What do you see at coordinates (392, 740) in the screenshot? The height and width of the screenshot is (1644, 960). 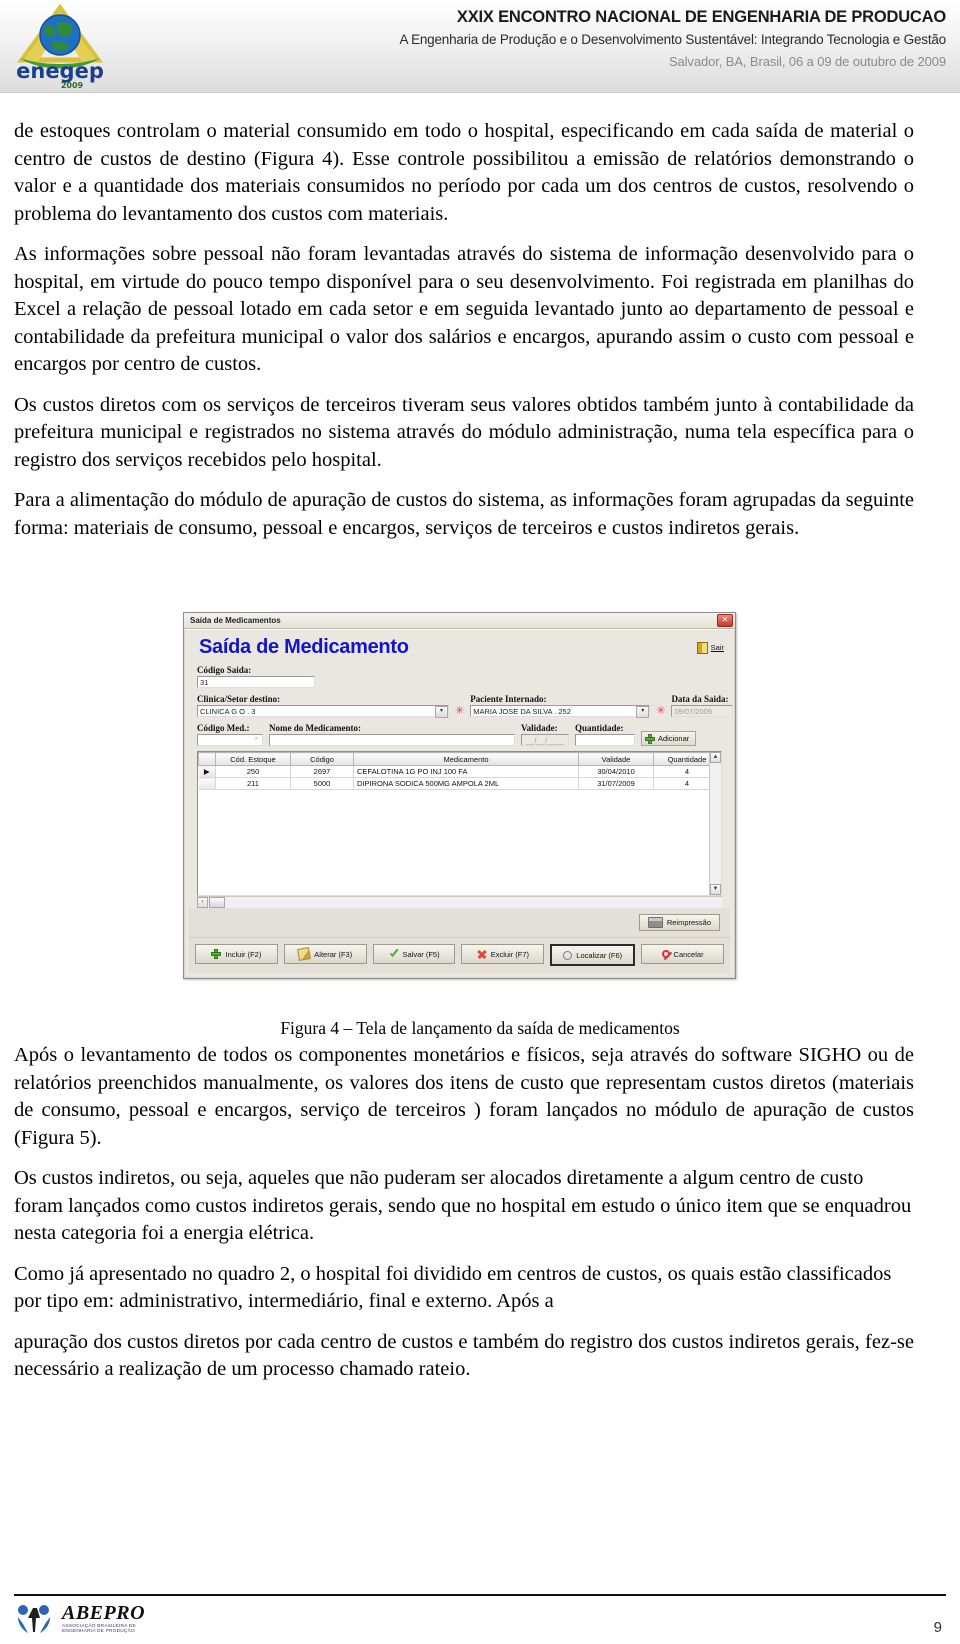 I see `nome-med-input` at bounding box center [392, 740].